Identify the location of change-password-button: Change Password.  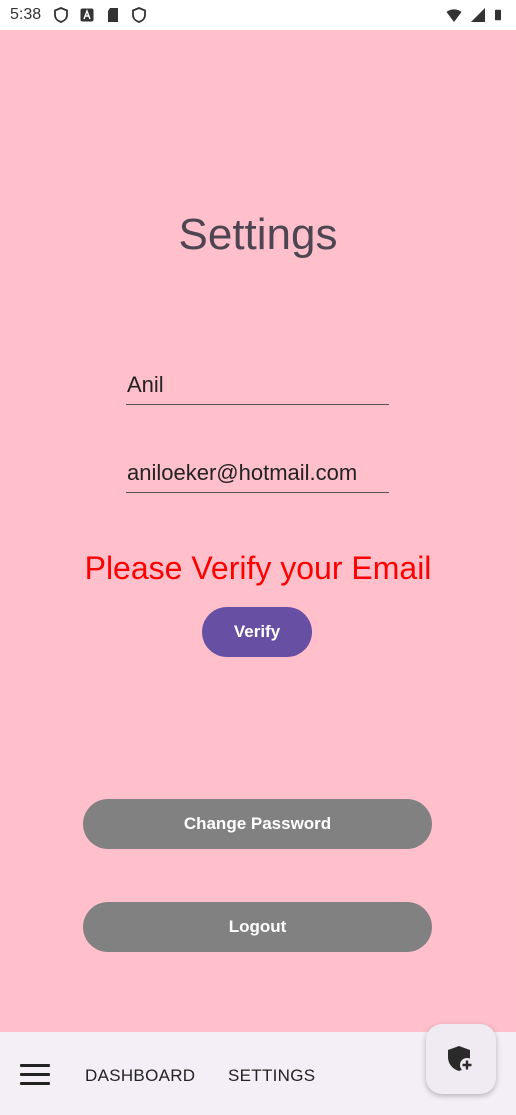
(257, 824).